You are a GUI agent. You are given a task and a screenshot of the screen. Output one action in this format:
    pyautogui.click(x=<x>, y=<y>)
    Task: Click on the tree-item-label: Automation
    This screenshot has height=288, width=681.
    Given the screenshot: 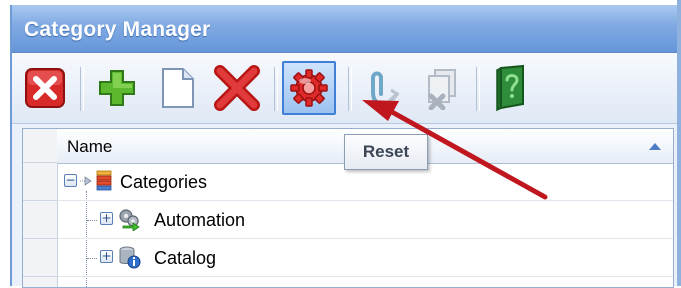 What is the action you would take?
    pyautogui.click(x=200, y=220)
    